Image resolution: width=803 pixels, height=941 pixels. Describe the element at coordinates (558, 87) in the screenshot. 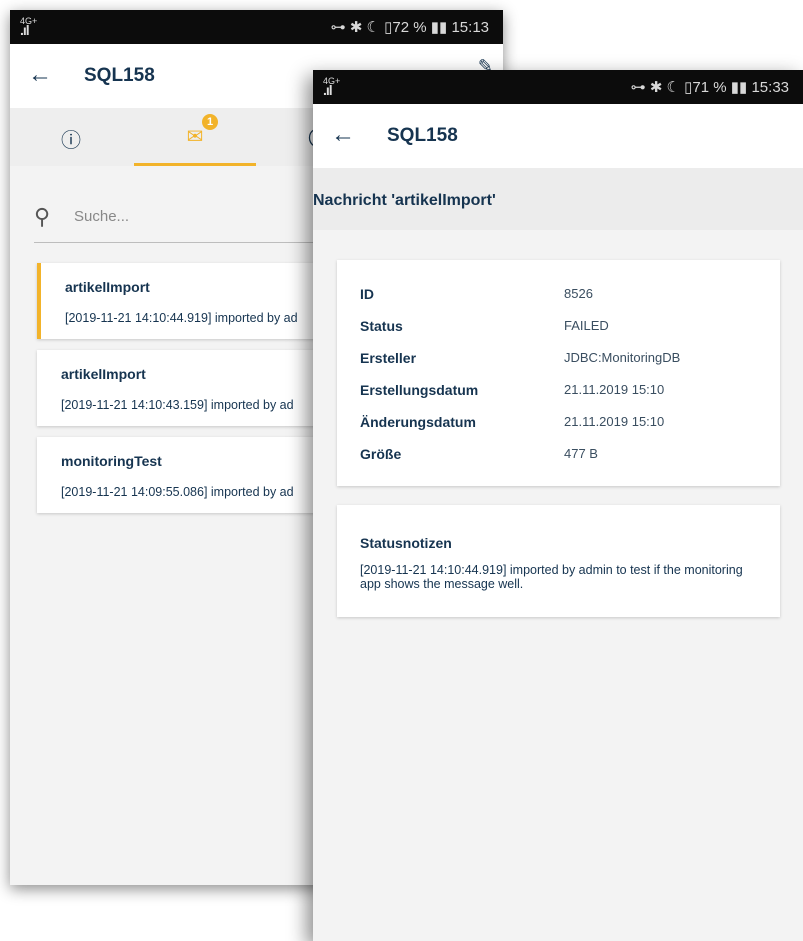

I see `status-bar: 4G+ .ıl ⊶ ✱ ☾ ▯71 % ▮▮ 15:33` at that location.